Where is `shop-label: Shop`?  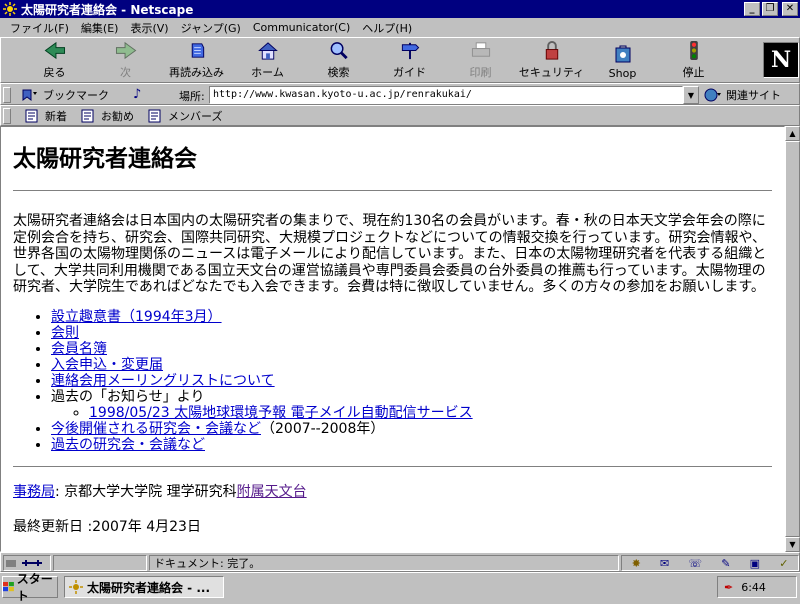 shop-label: Shop is located at coordinates (622, 73).